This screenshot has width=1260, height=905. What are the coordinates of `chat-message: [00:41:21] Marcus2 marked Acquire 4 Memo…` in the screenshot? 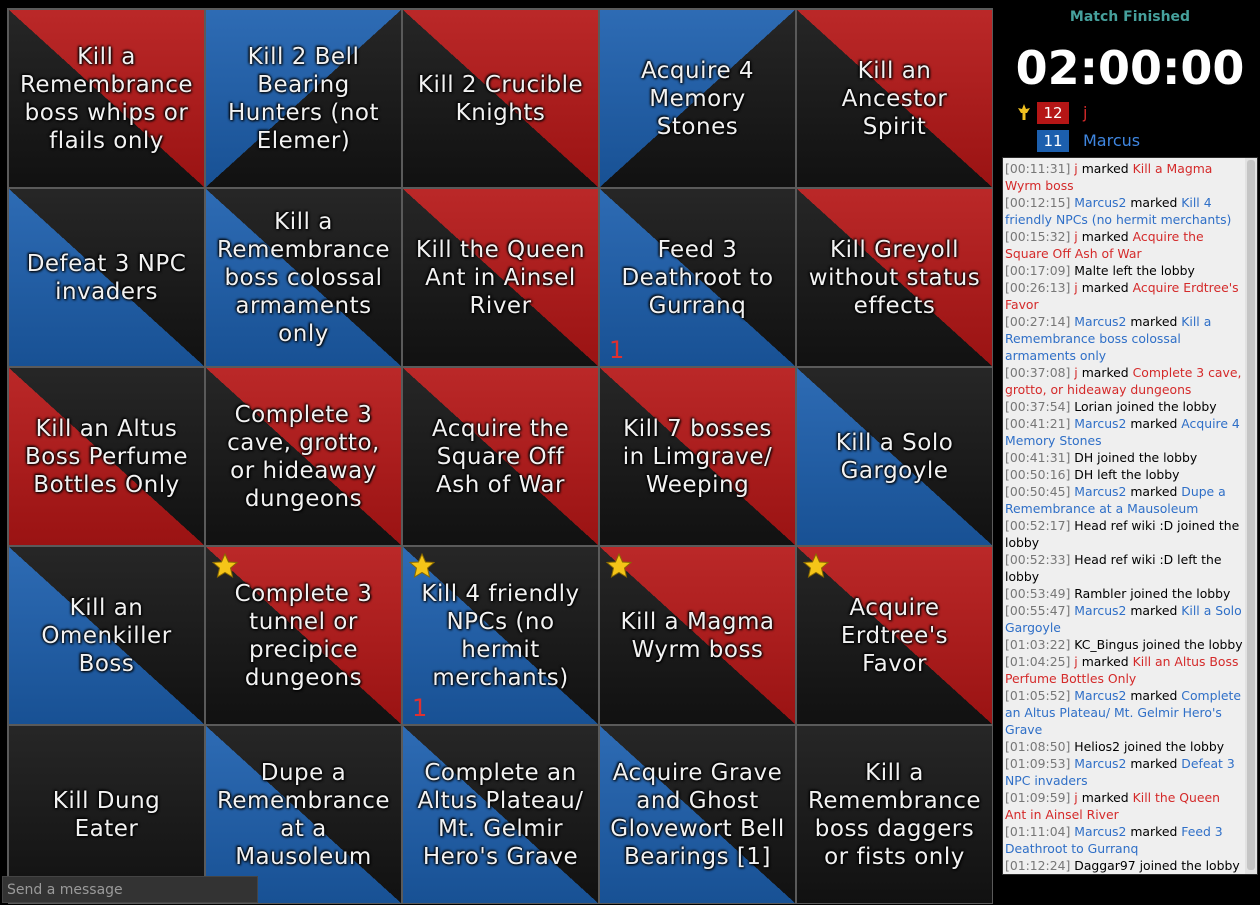 It's located at (1125, 432).